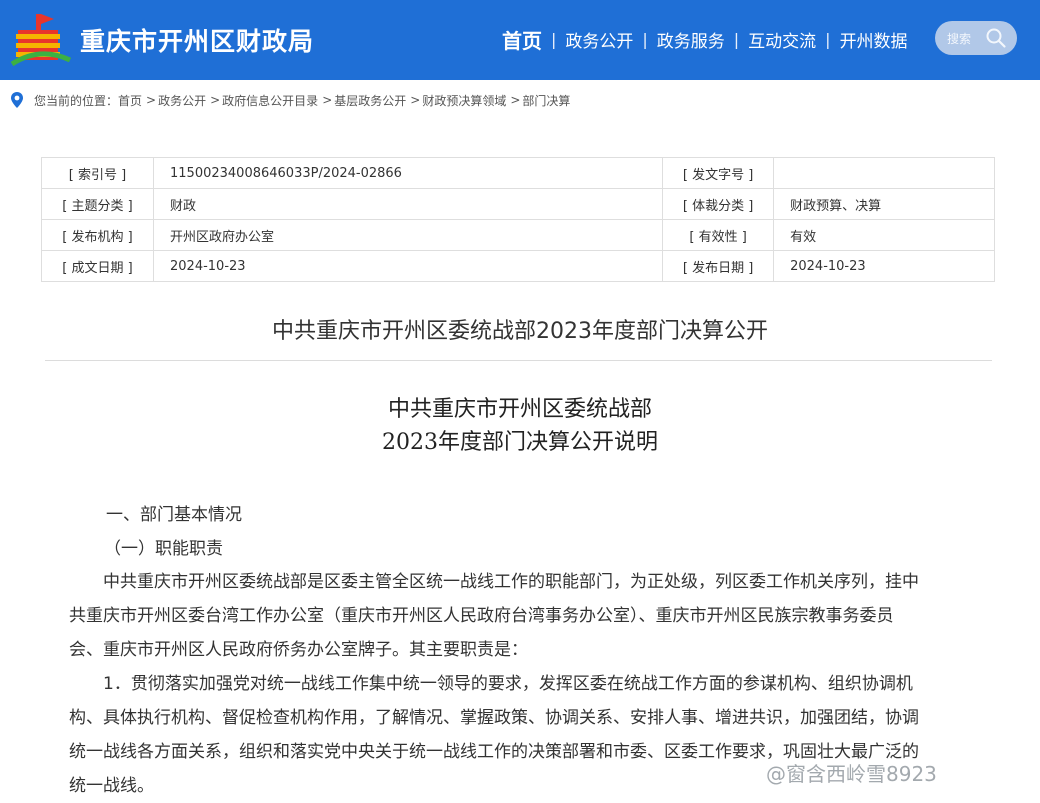  What do you see at coordinates (976, 38) in the screenshot?
I see `search-box: 搜索` at bounding box center [976, 38].